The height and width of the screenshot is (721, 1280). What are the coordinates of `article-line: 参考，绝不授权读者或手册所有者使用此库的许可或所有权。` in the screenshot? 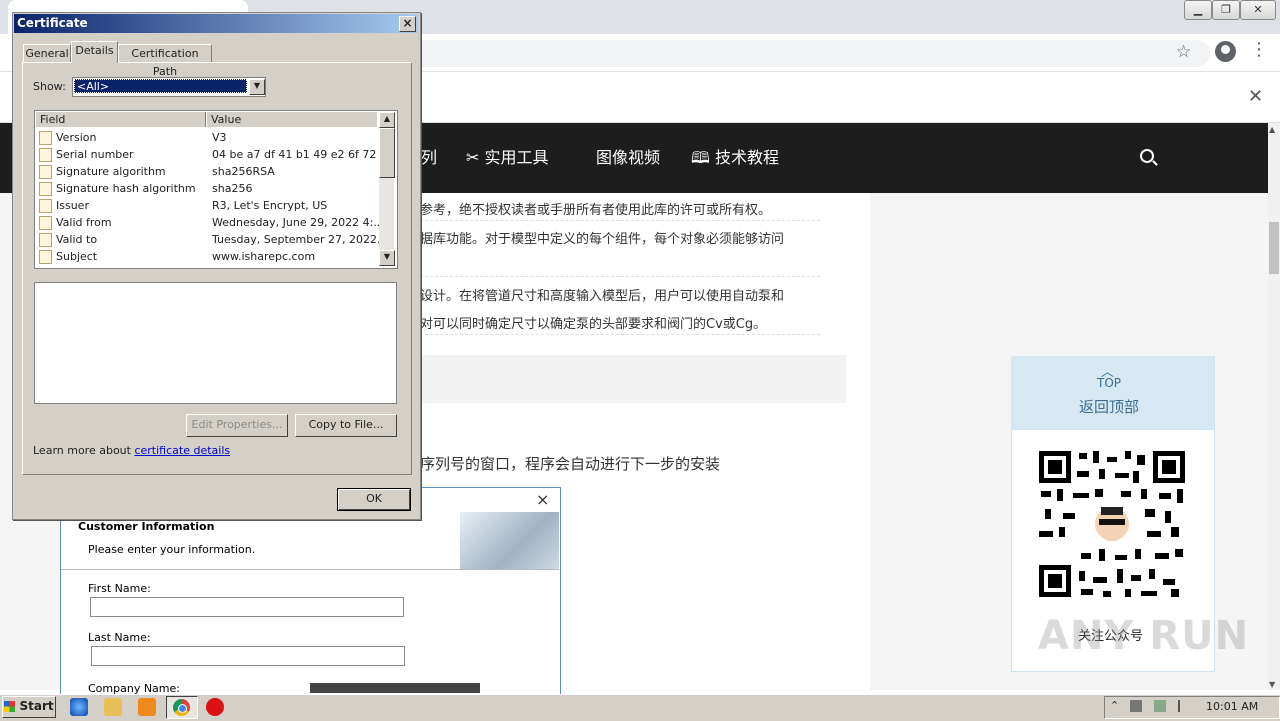 It's located at (596, 210).